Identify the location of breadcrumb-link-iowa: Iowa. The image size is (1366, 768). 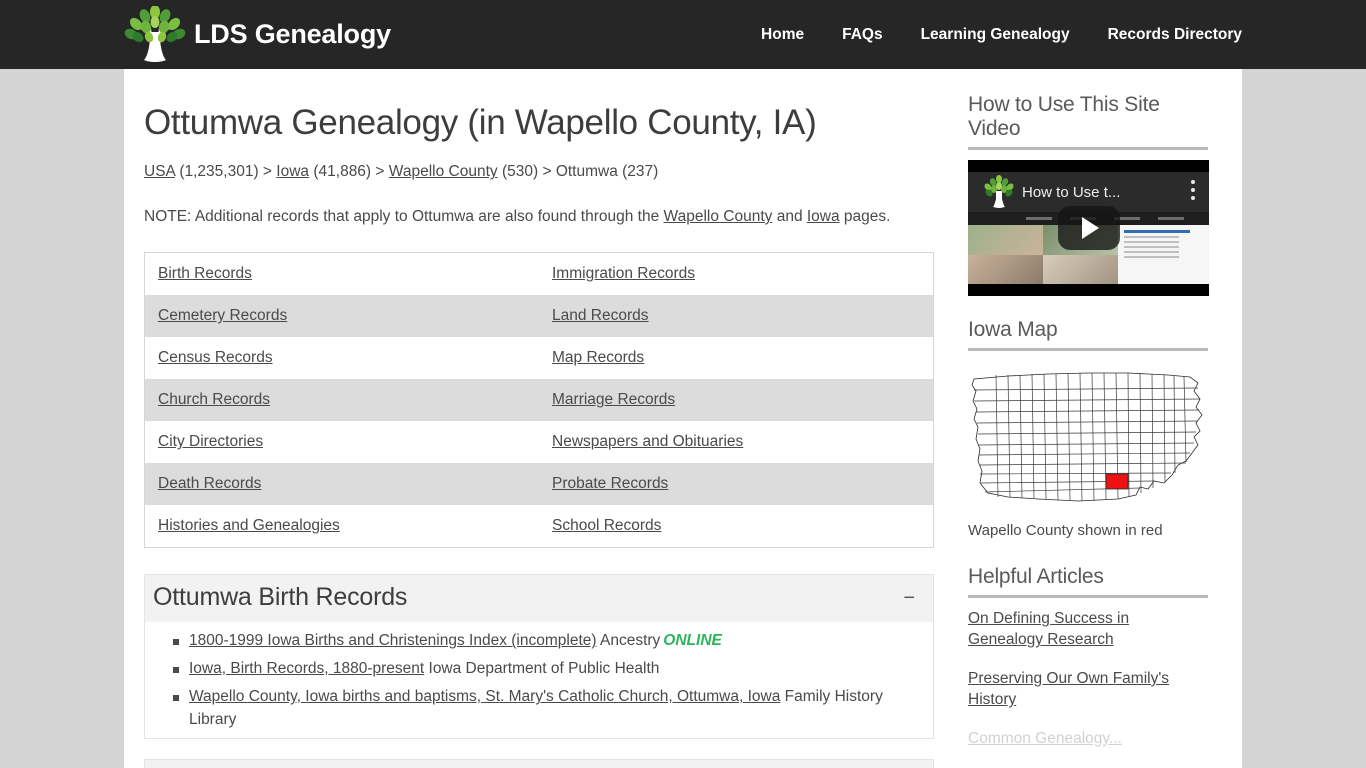
(292, 171).